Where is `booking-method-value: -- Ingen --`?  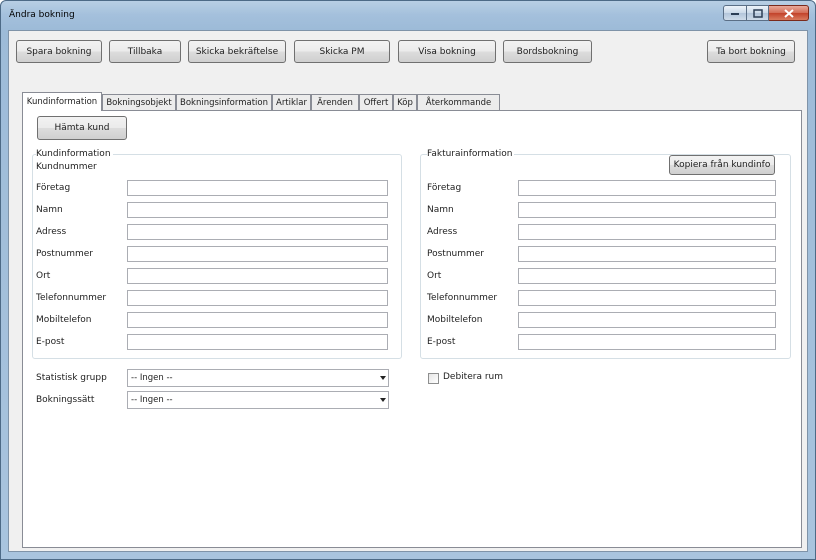
booking-method-value: -- Ingen -- is located at coordinates (152, 400).